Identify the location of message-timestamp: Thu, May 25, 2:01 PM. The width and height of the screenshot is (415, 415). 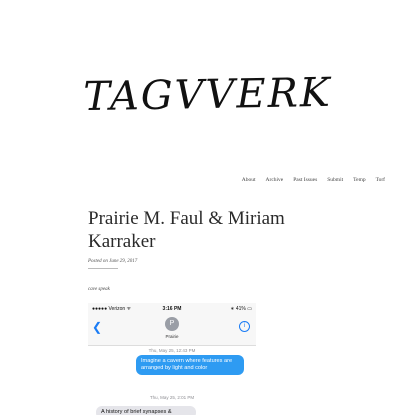
(172, 397).